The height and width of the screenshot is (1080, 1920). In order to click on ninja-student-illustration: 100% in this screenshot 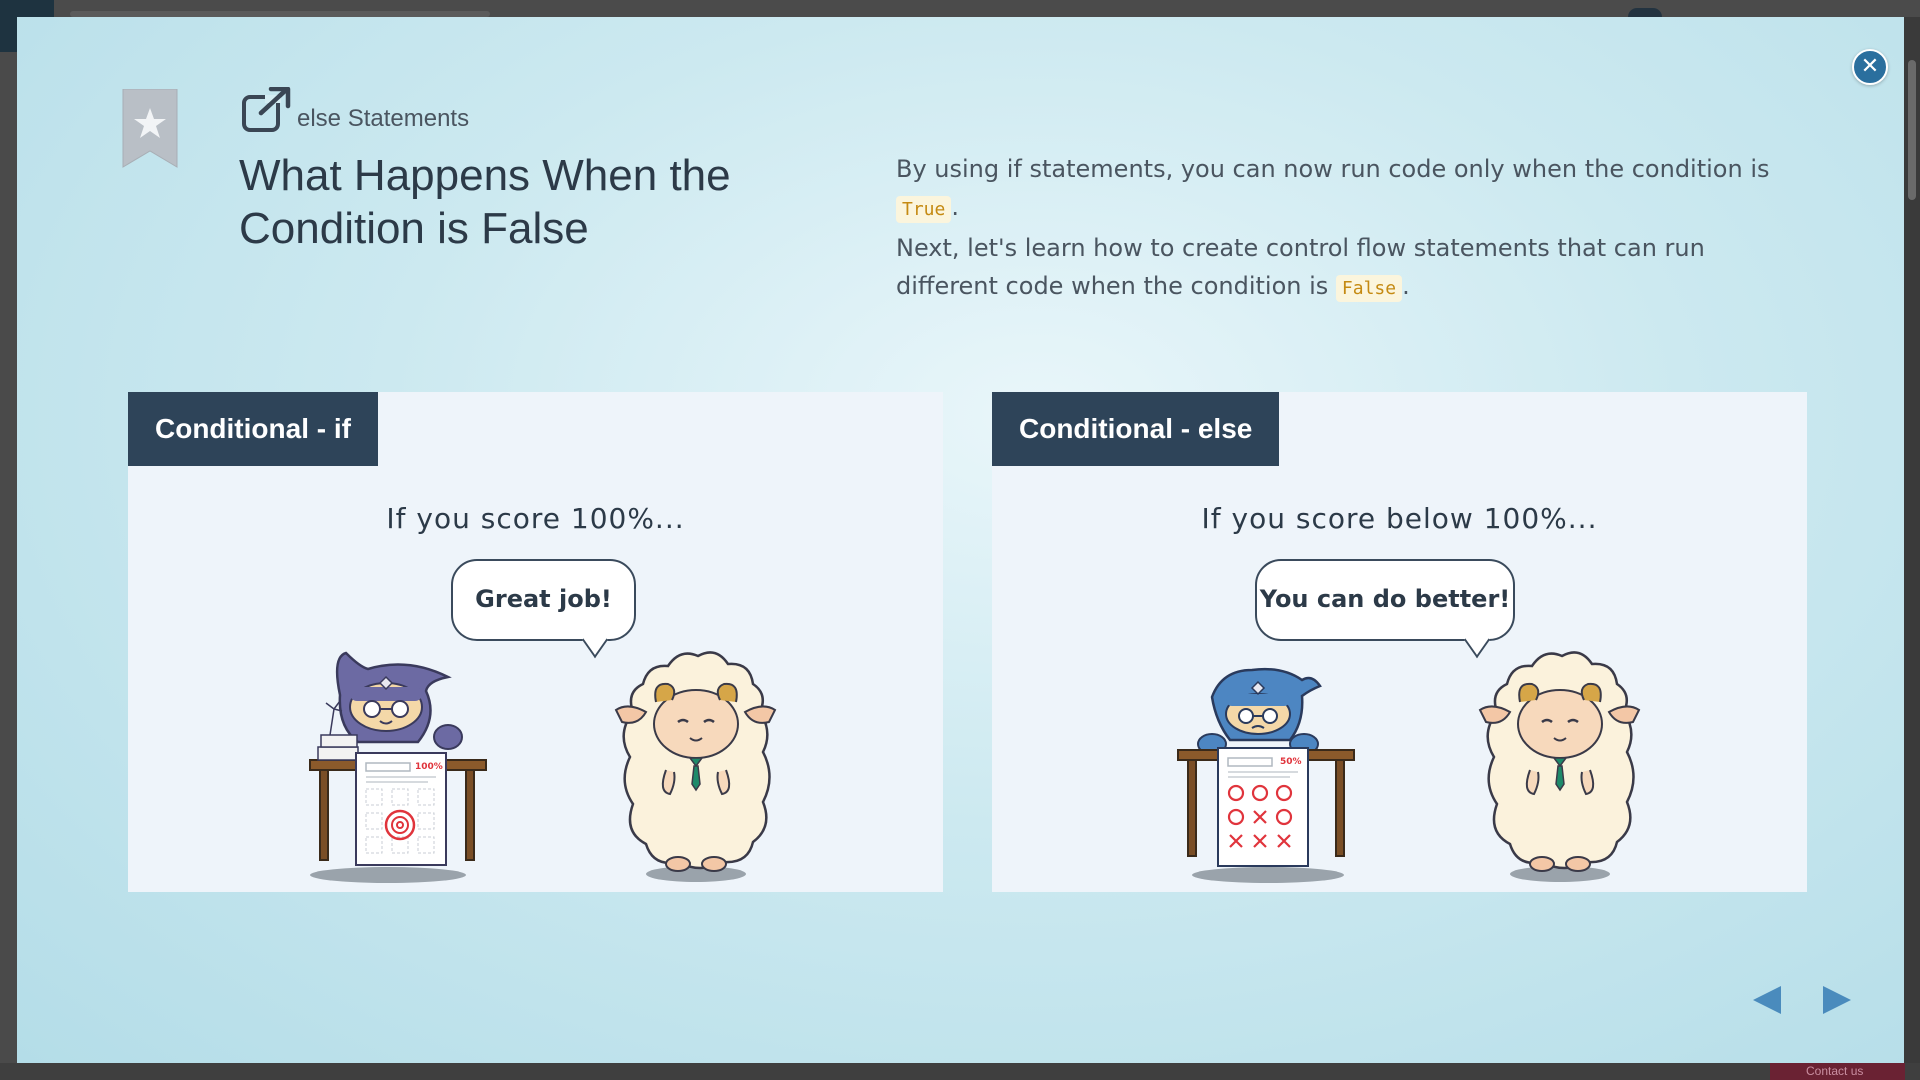, I will do `click(398, 767)`.